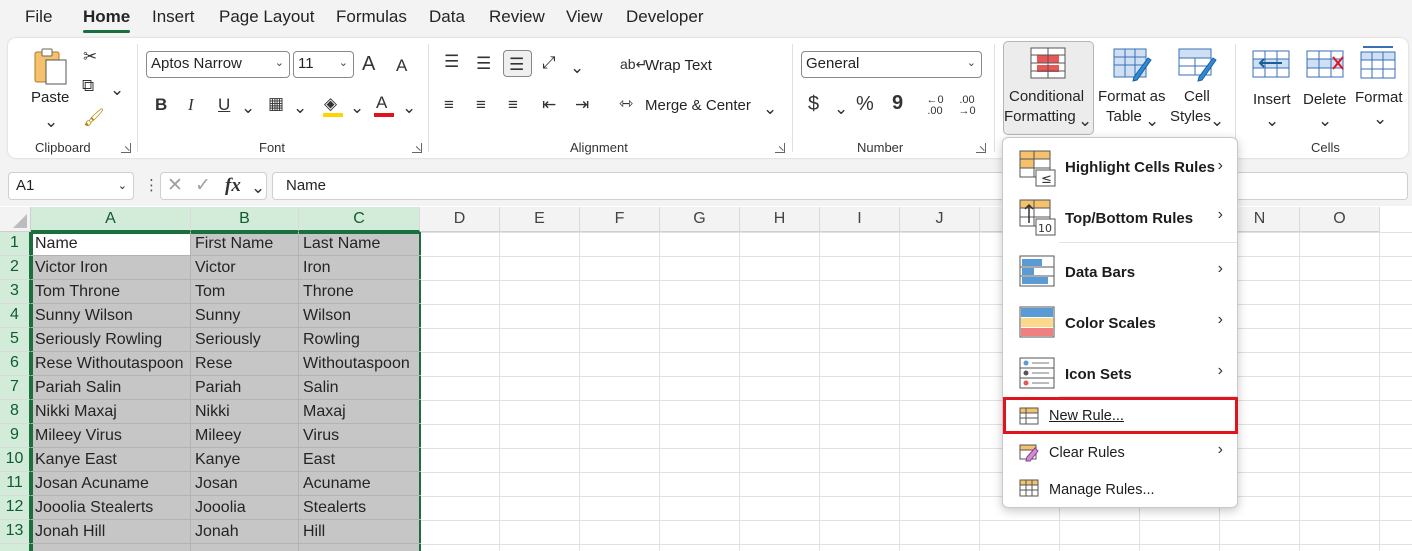 Image resolution: width=1412 pixels, height=551 pixels. Describe the element at coordinates (1120, 453) in the screenshot. I see `menu-item-clear-rules: Clear Rules ›` at that location.